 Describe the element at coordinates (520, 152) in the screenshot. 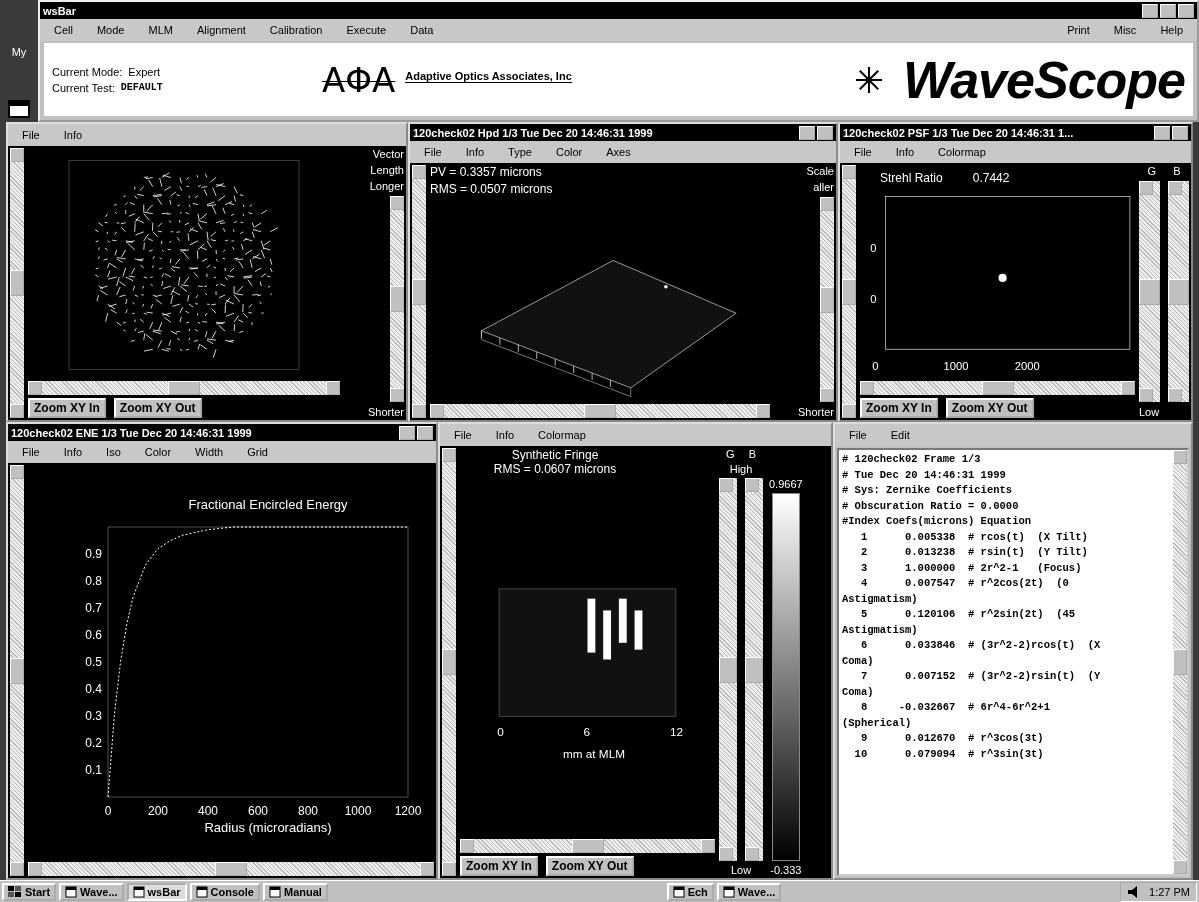

I see `menu-item: Type` at that location.